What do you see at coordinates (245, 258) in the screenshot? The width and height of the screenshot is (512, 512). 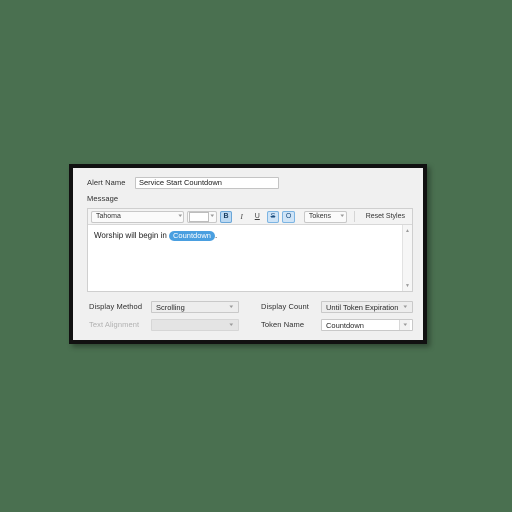 I see `message-textarea: Worship will begin in Countdown.` at bounding box center [245, 258].